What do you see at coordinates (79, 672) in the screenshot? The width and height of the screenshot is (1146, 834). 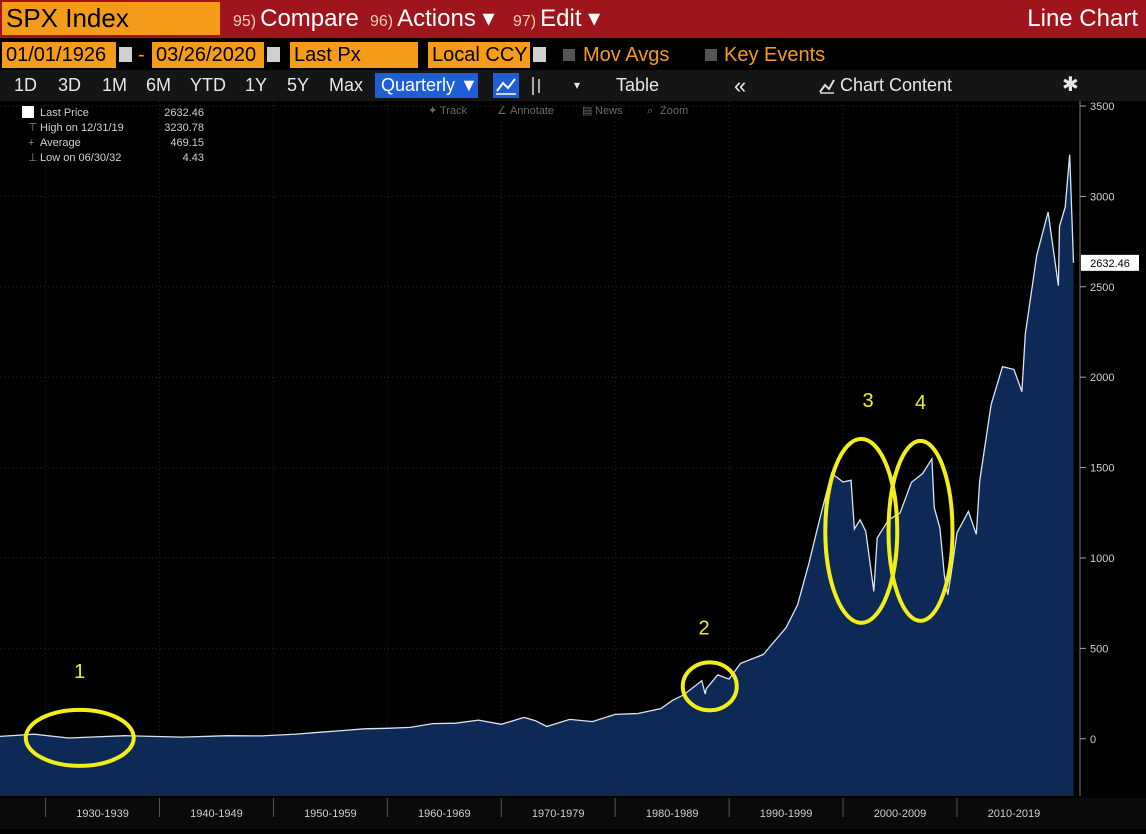 I see `annotation-number: 1` at bounding box center [79, 672].